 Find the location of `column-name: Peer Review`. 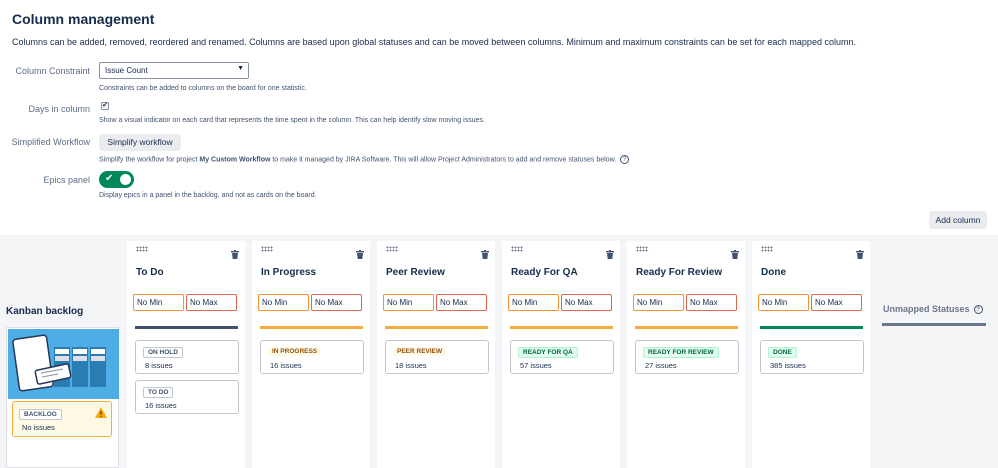

column-name: Peer Review is located at coordinates (415, 272).